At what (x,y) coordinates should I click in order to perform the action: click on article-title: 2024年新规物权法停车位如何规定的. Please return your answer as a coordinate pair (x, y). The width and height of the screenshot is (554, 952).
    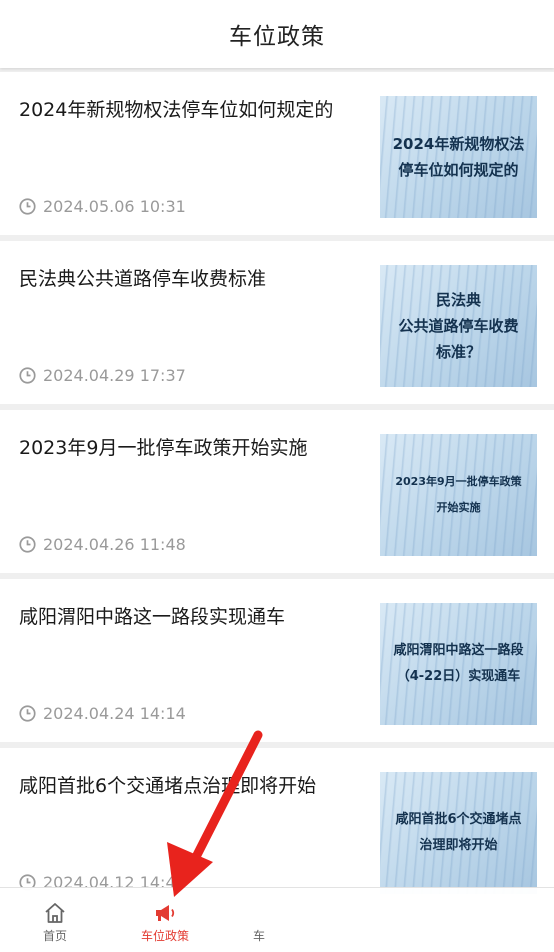
    Looking at the image, I should click on (176, 110).